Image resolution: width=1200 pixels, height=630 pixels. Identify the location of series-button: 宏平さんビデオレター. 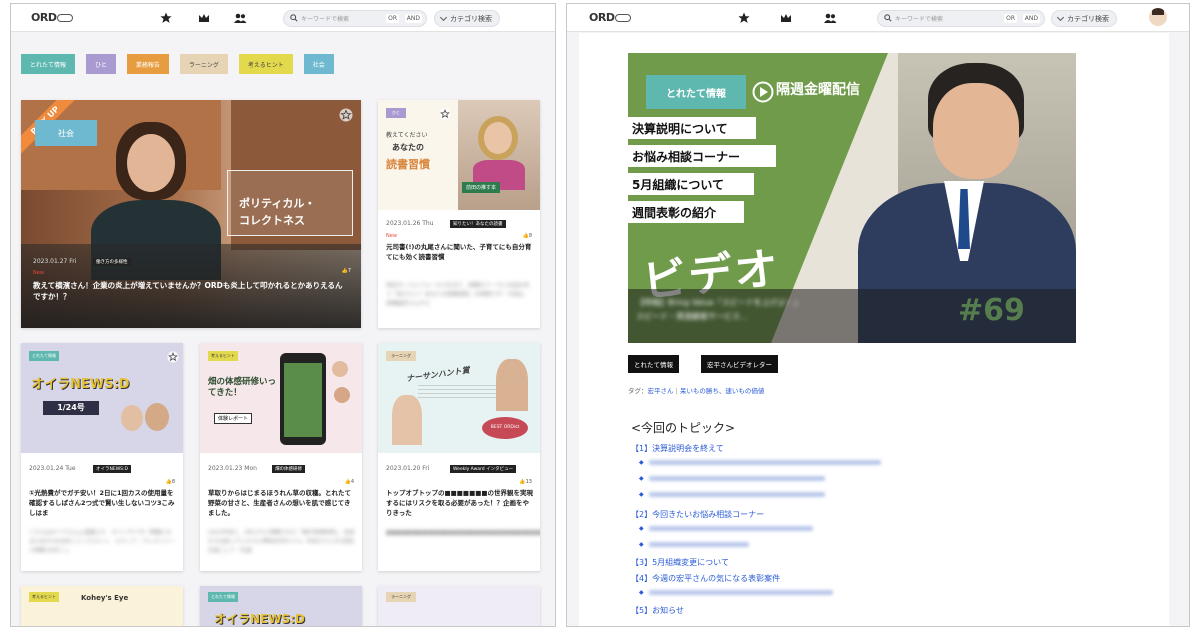
(739, 364).